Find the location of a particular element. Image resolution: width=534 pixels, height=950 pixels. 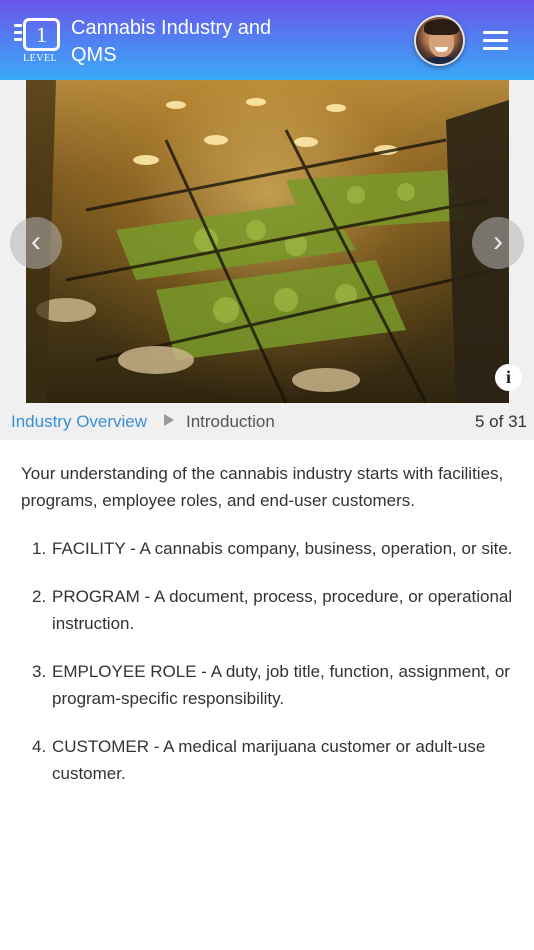

list-item-number: 4. is located at coordinates (39, 746).